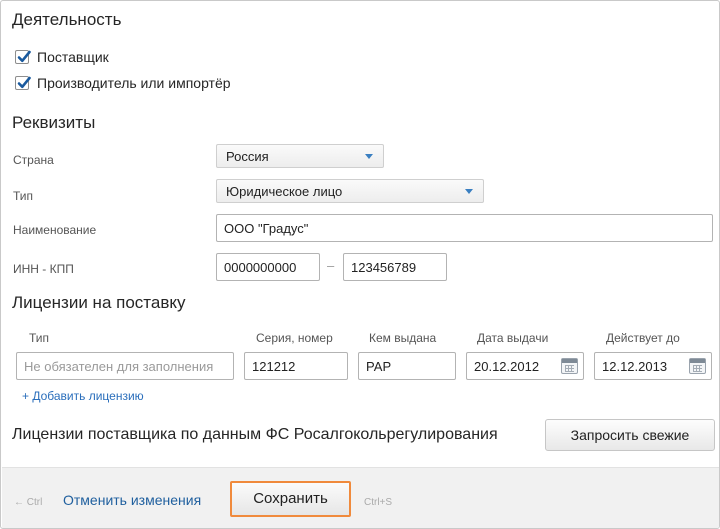 The height and width of the screenshot is (529, 720). What do you see at coordinates (28, 502) in the screenshot?
I see `cancel-shortcut-hint: ← Ctrl` at bounding box center [28, 502].